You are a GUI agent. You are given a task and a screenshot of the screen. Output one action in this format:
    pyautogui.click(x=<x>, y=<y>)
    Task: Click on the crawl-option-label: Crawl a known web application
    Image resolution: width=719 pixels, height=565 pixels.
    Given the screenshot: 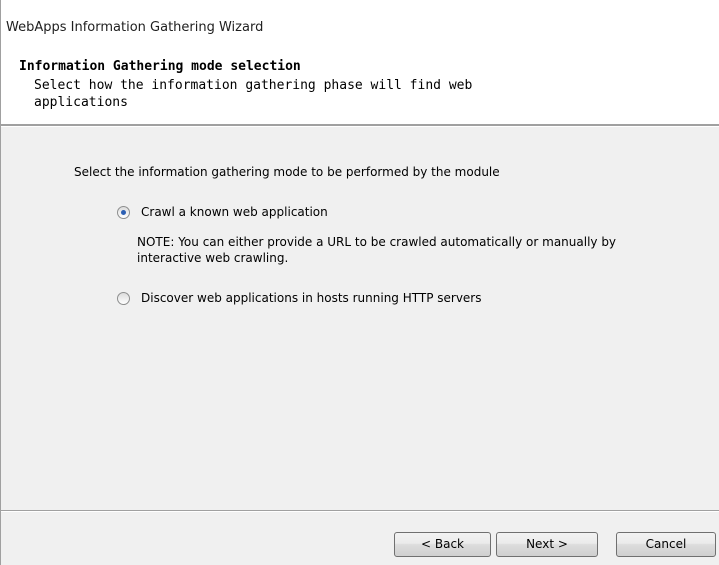 What is the action you would take?
    pyautogui.click(x=234, y=212)
    